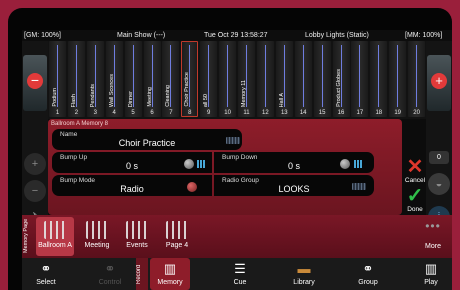 This screenshot has height=290, width=460. I want to click on fader-strip: 20, so click(417, 79).